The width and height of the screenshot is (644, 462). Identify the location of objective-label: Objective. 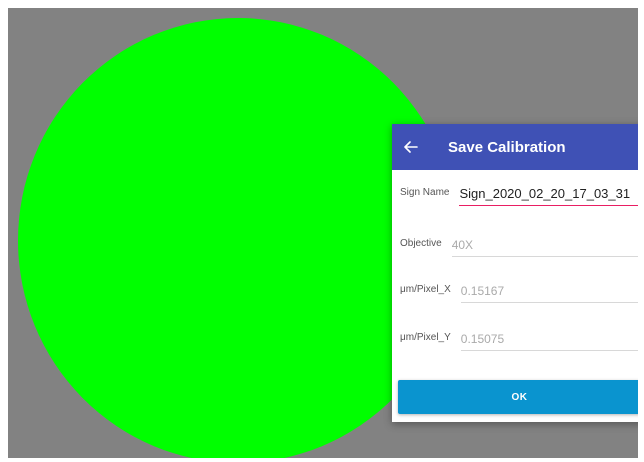
(421, 243).